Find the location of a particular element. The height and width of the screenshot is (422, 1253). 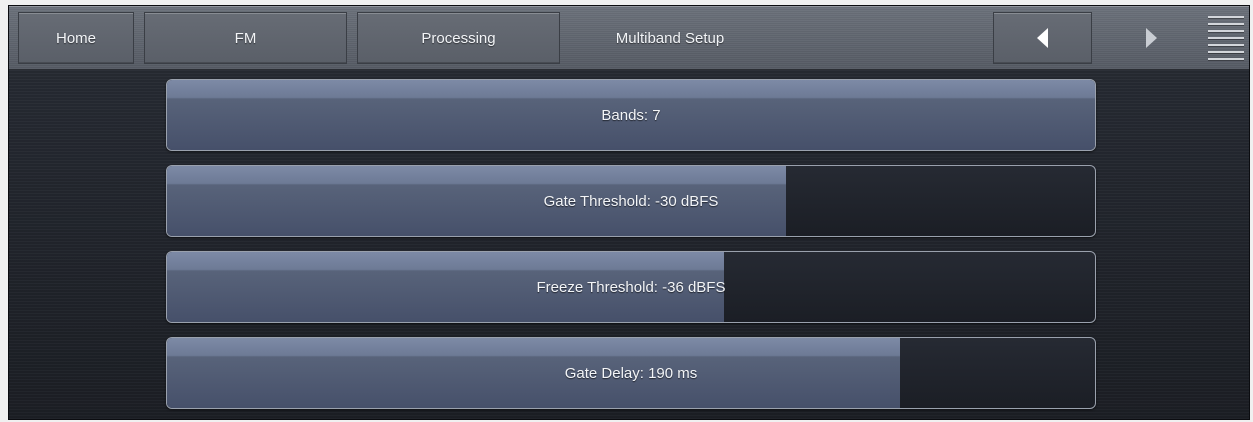

gate-threshold-label: Gate Threshold: -30 dBFS is located at coordinates (631, 201).